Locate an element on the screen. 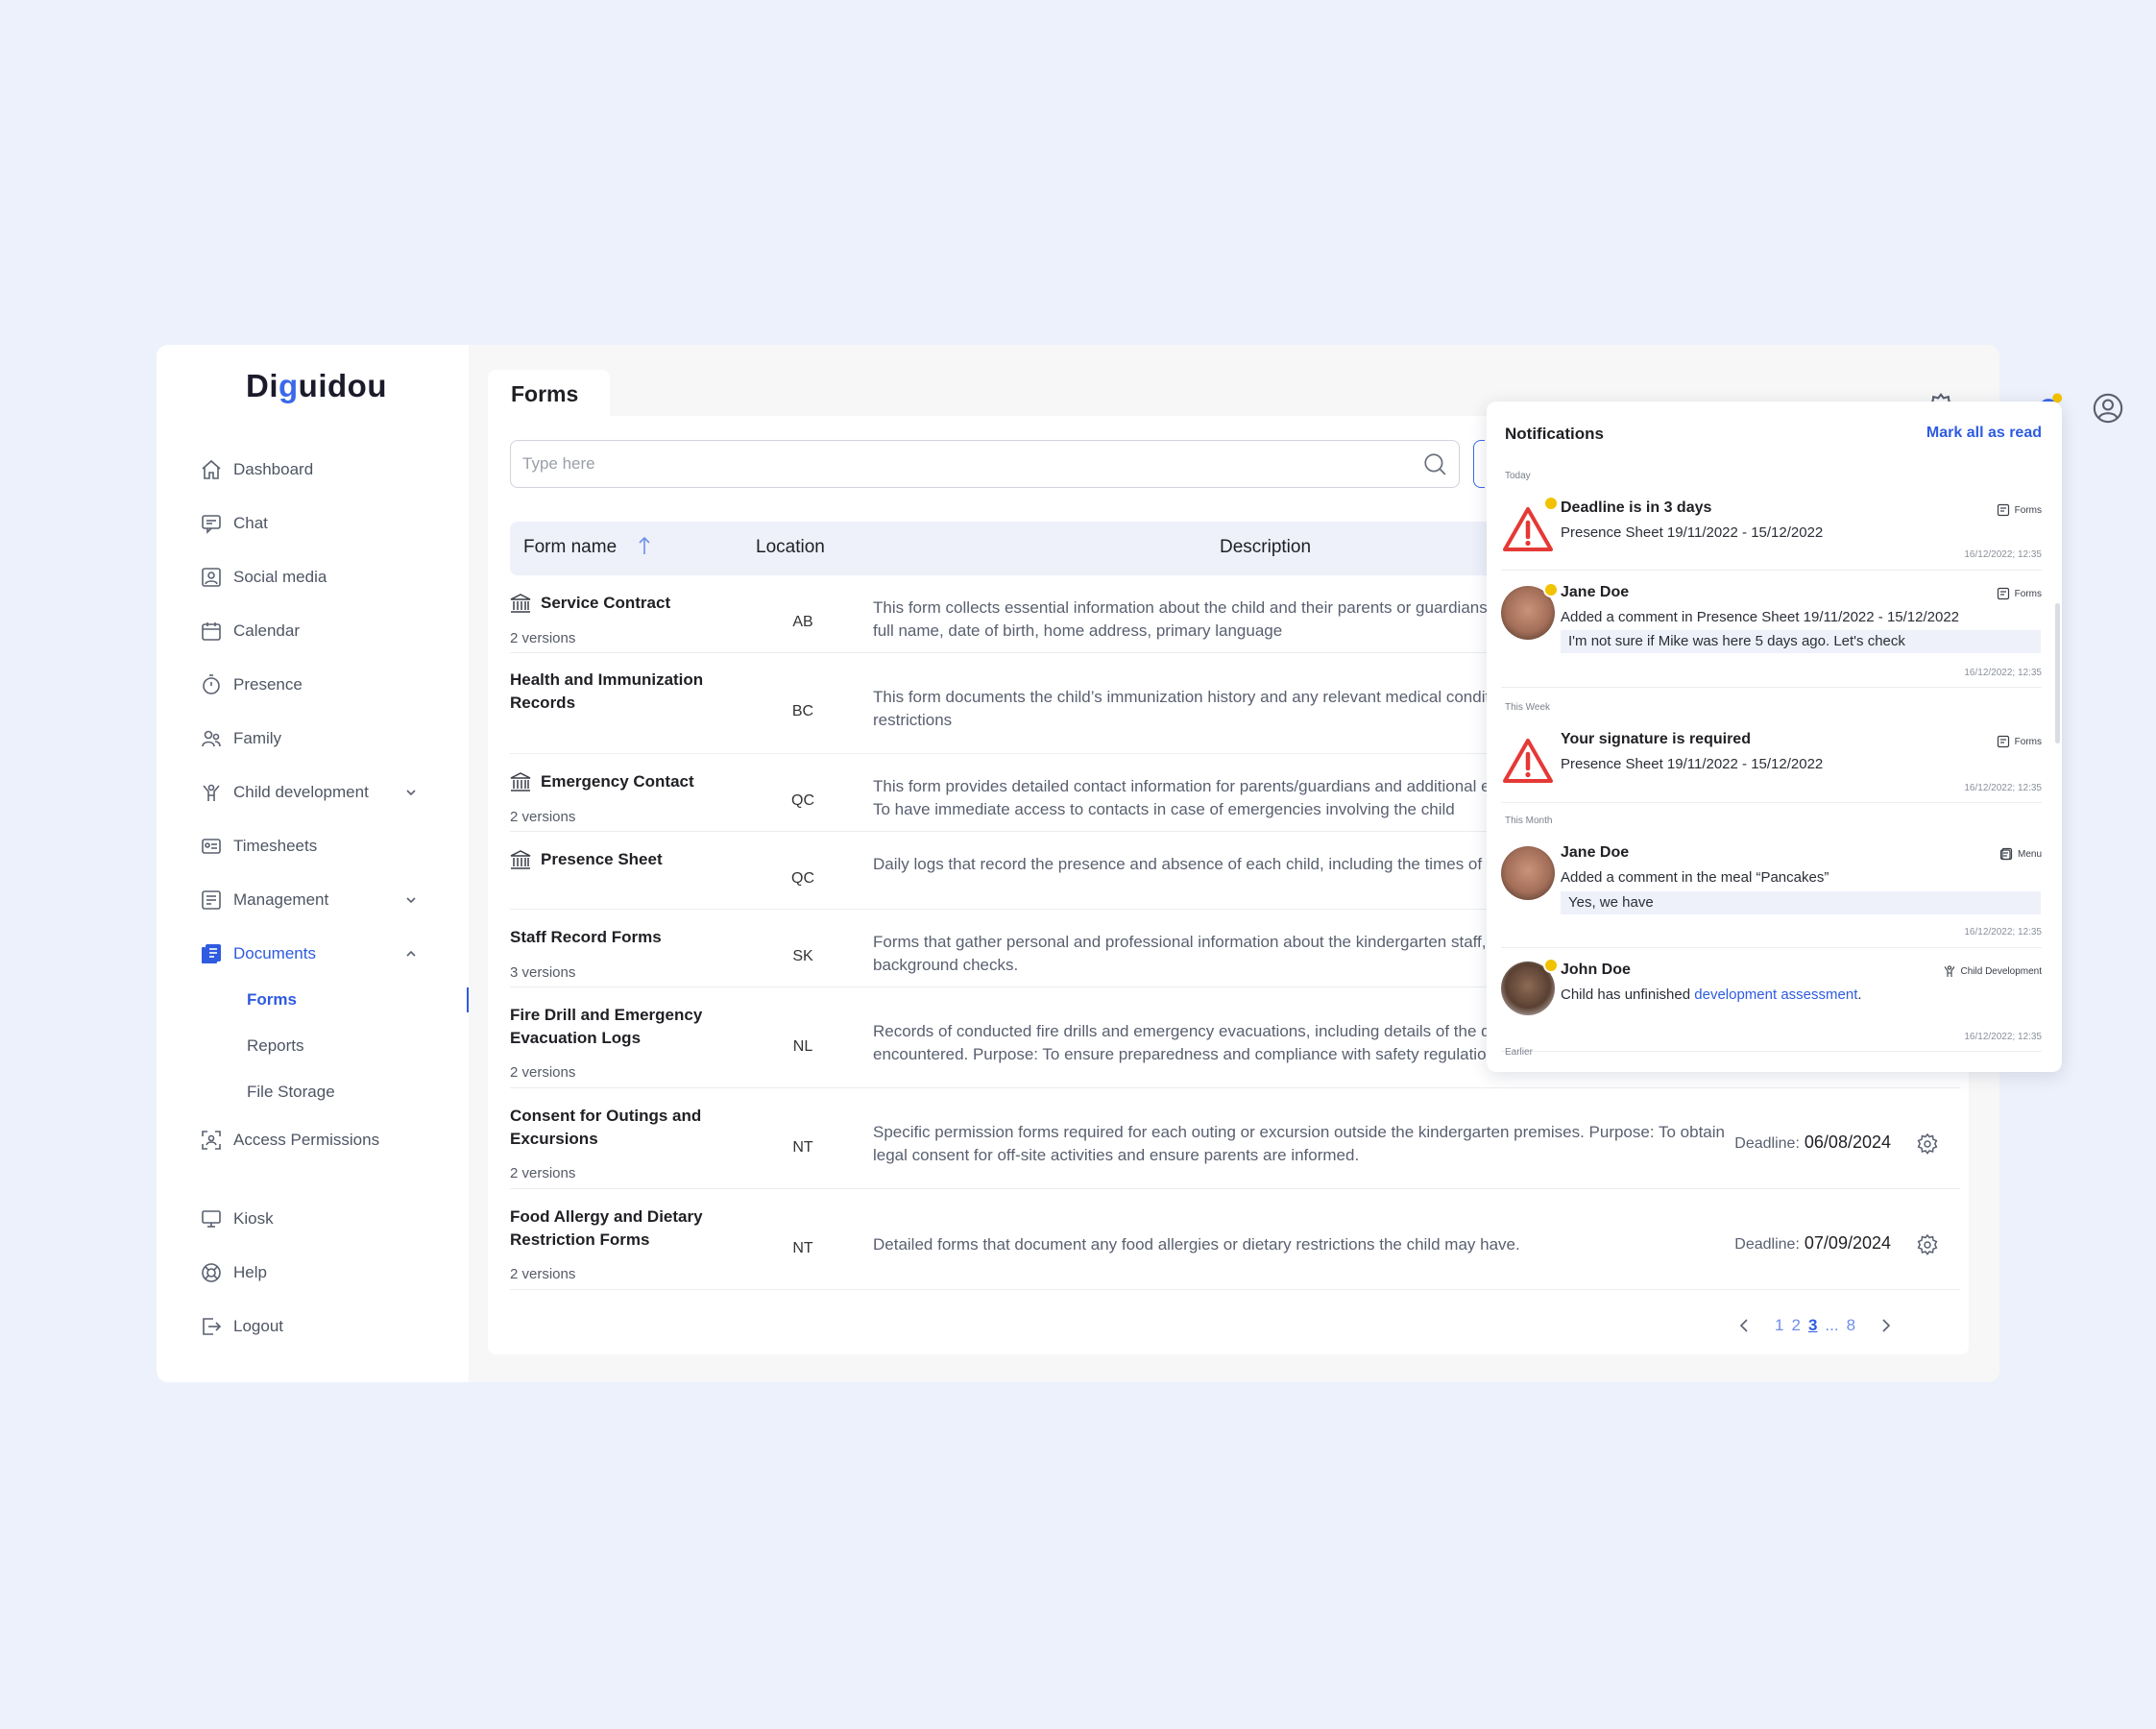 Image resolution: width=2156 pixels, height=1729 pixels. sidebar-subitem-file-storage: File Storage is located at coordinates (291, 1092).